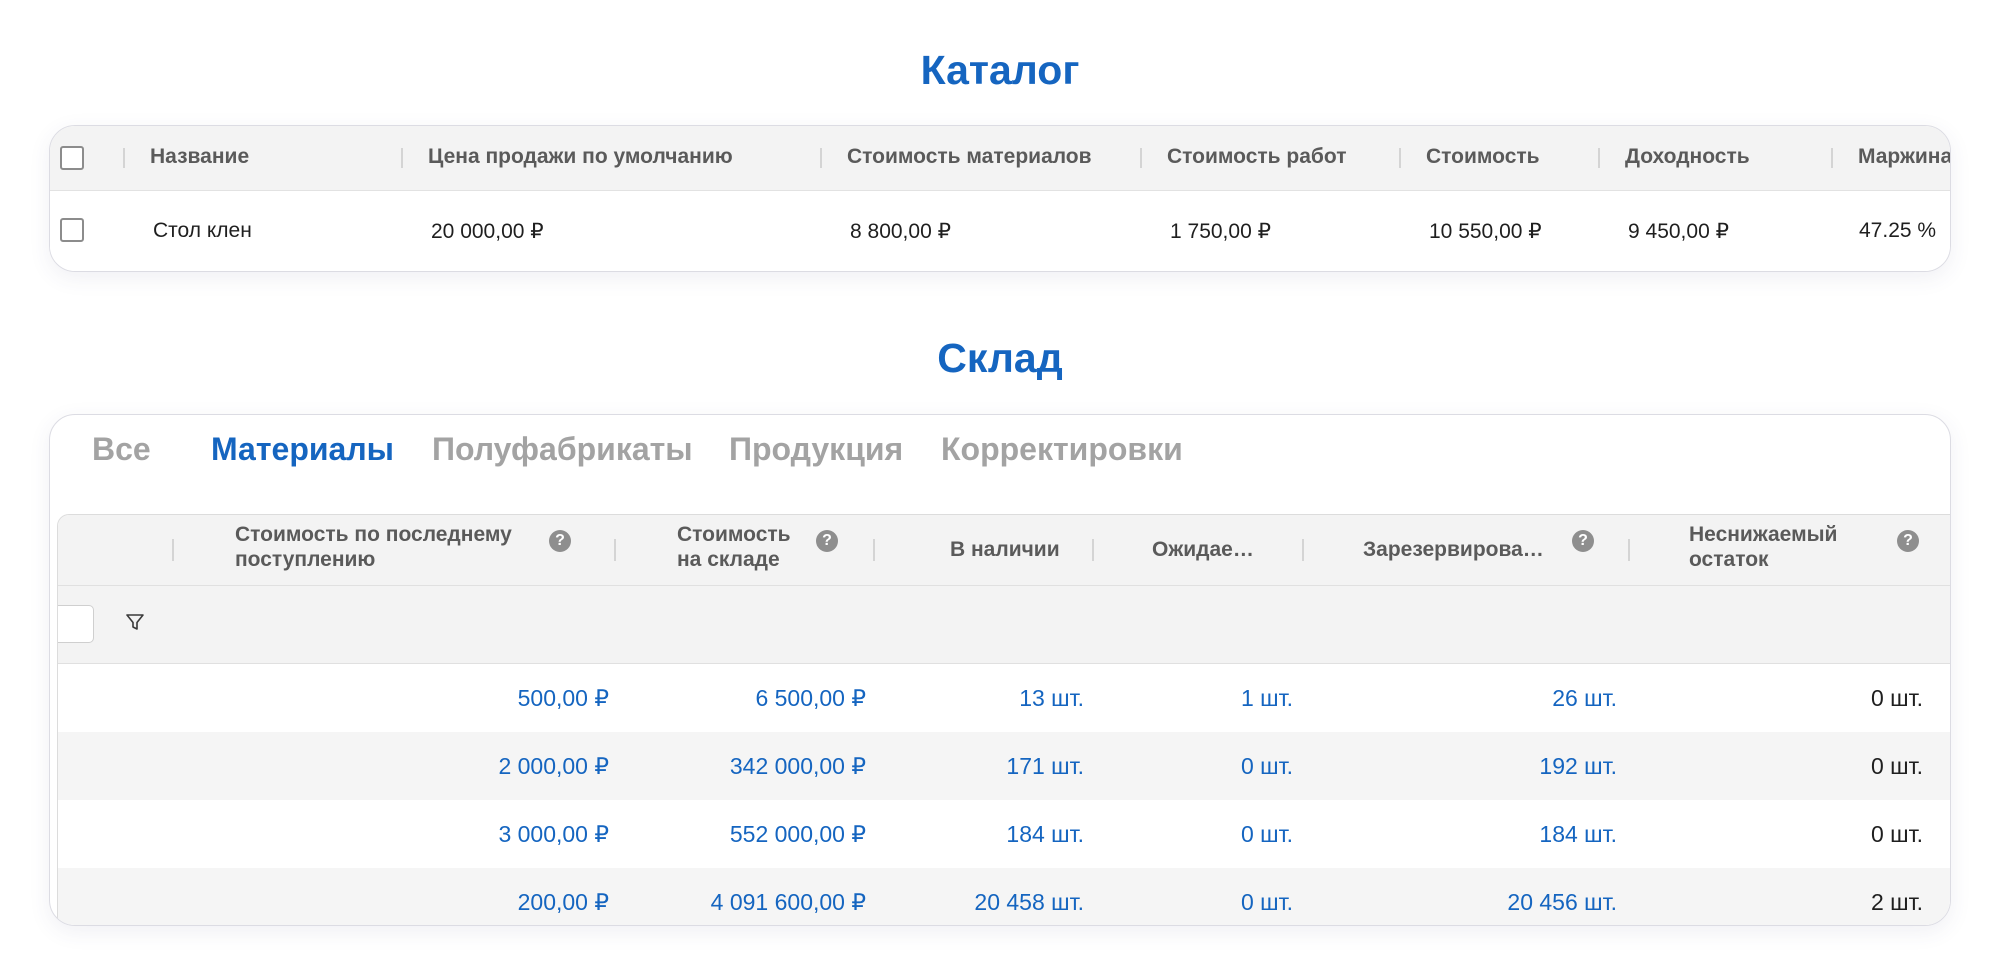 The width and height of the screenshot is (2000, 975). What do you see at coordinates (202, 230) in the screenshot?
I see `cell-name: Стол клен` at bounding box center [202, 230].